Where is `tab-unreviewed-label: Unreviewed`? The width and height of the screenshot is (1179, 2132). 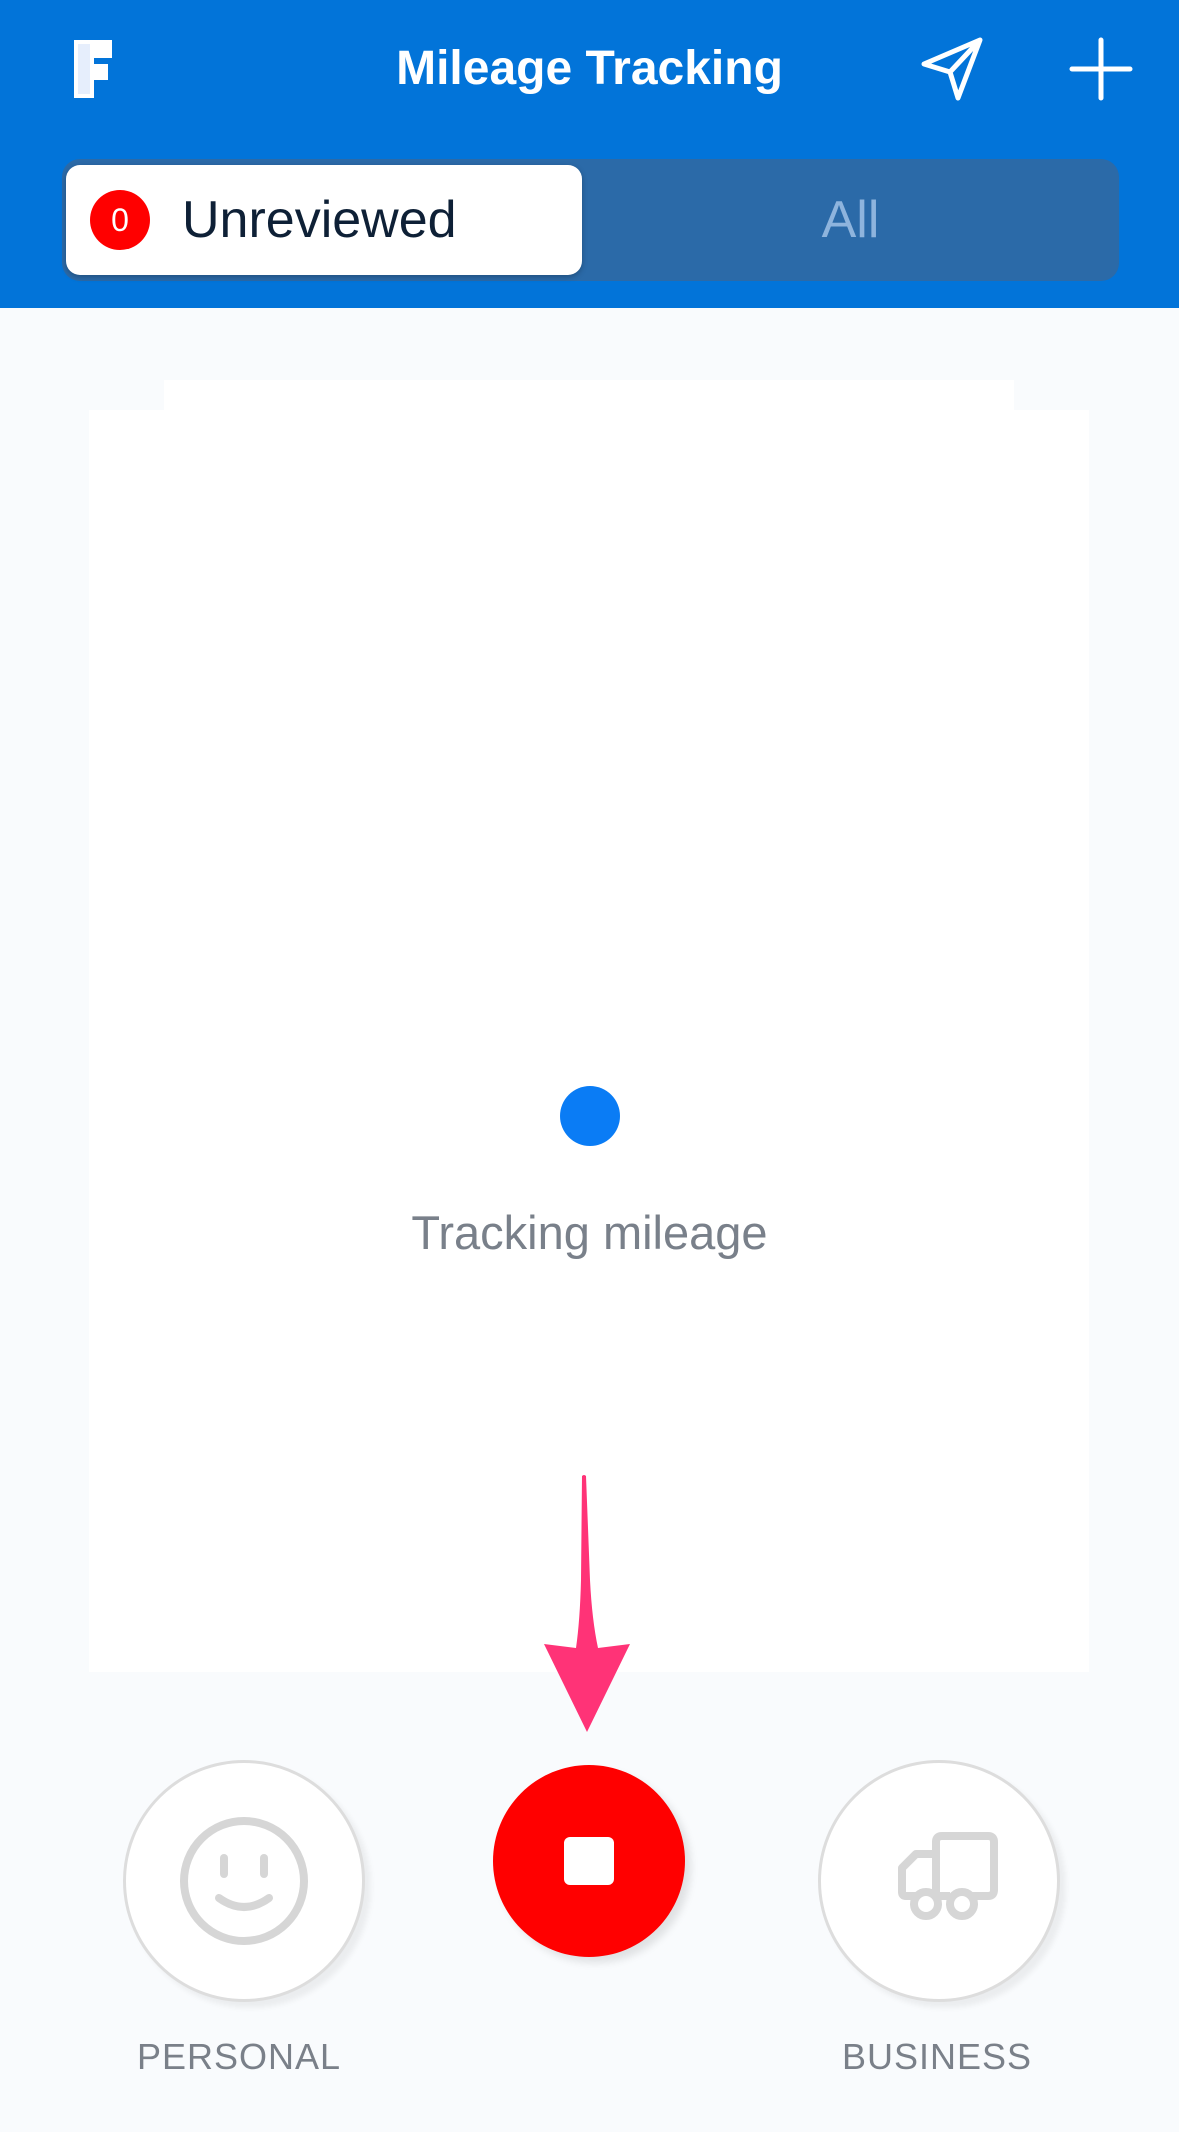 tab-unreviewed-label: Unreviewed is located at coordinates (319, 220).